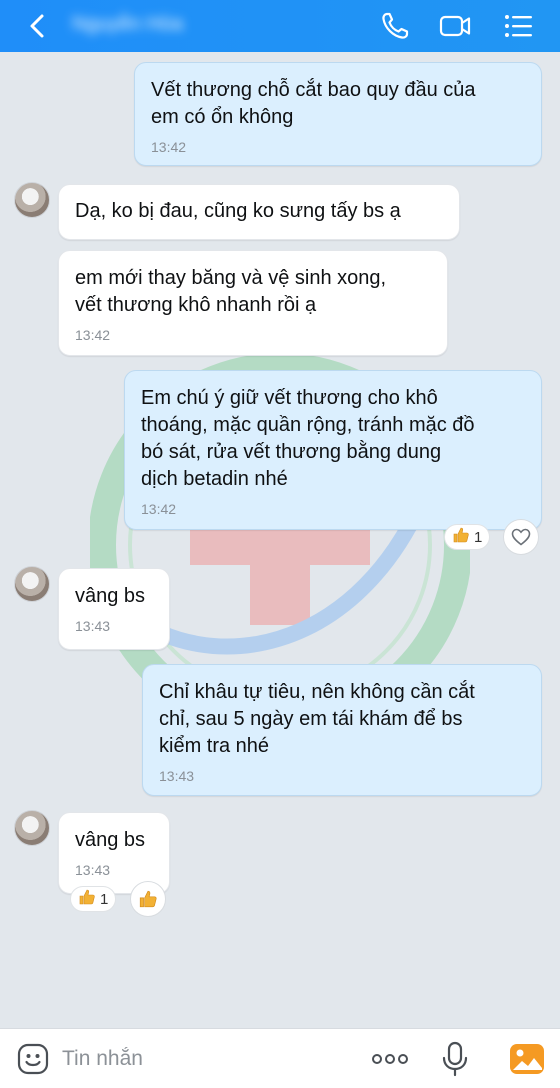  I want to click on image-gallery-icon, so click(527, 1059).